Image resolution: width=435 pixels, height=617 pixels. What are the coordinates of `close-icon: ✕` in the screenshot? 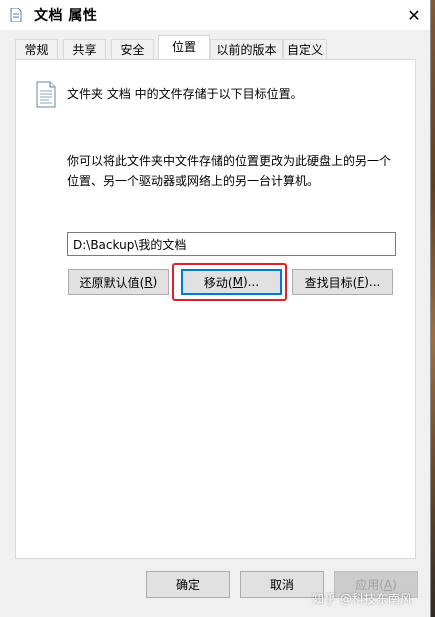 It's located at (414, 15).